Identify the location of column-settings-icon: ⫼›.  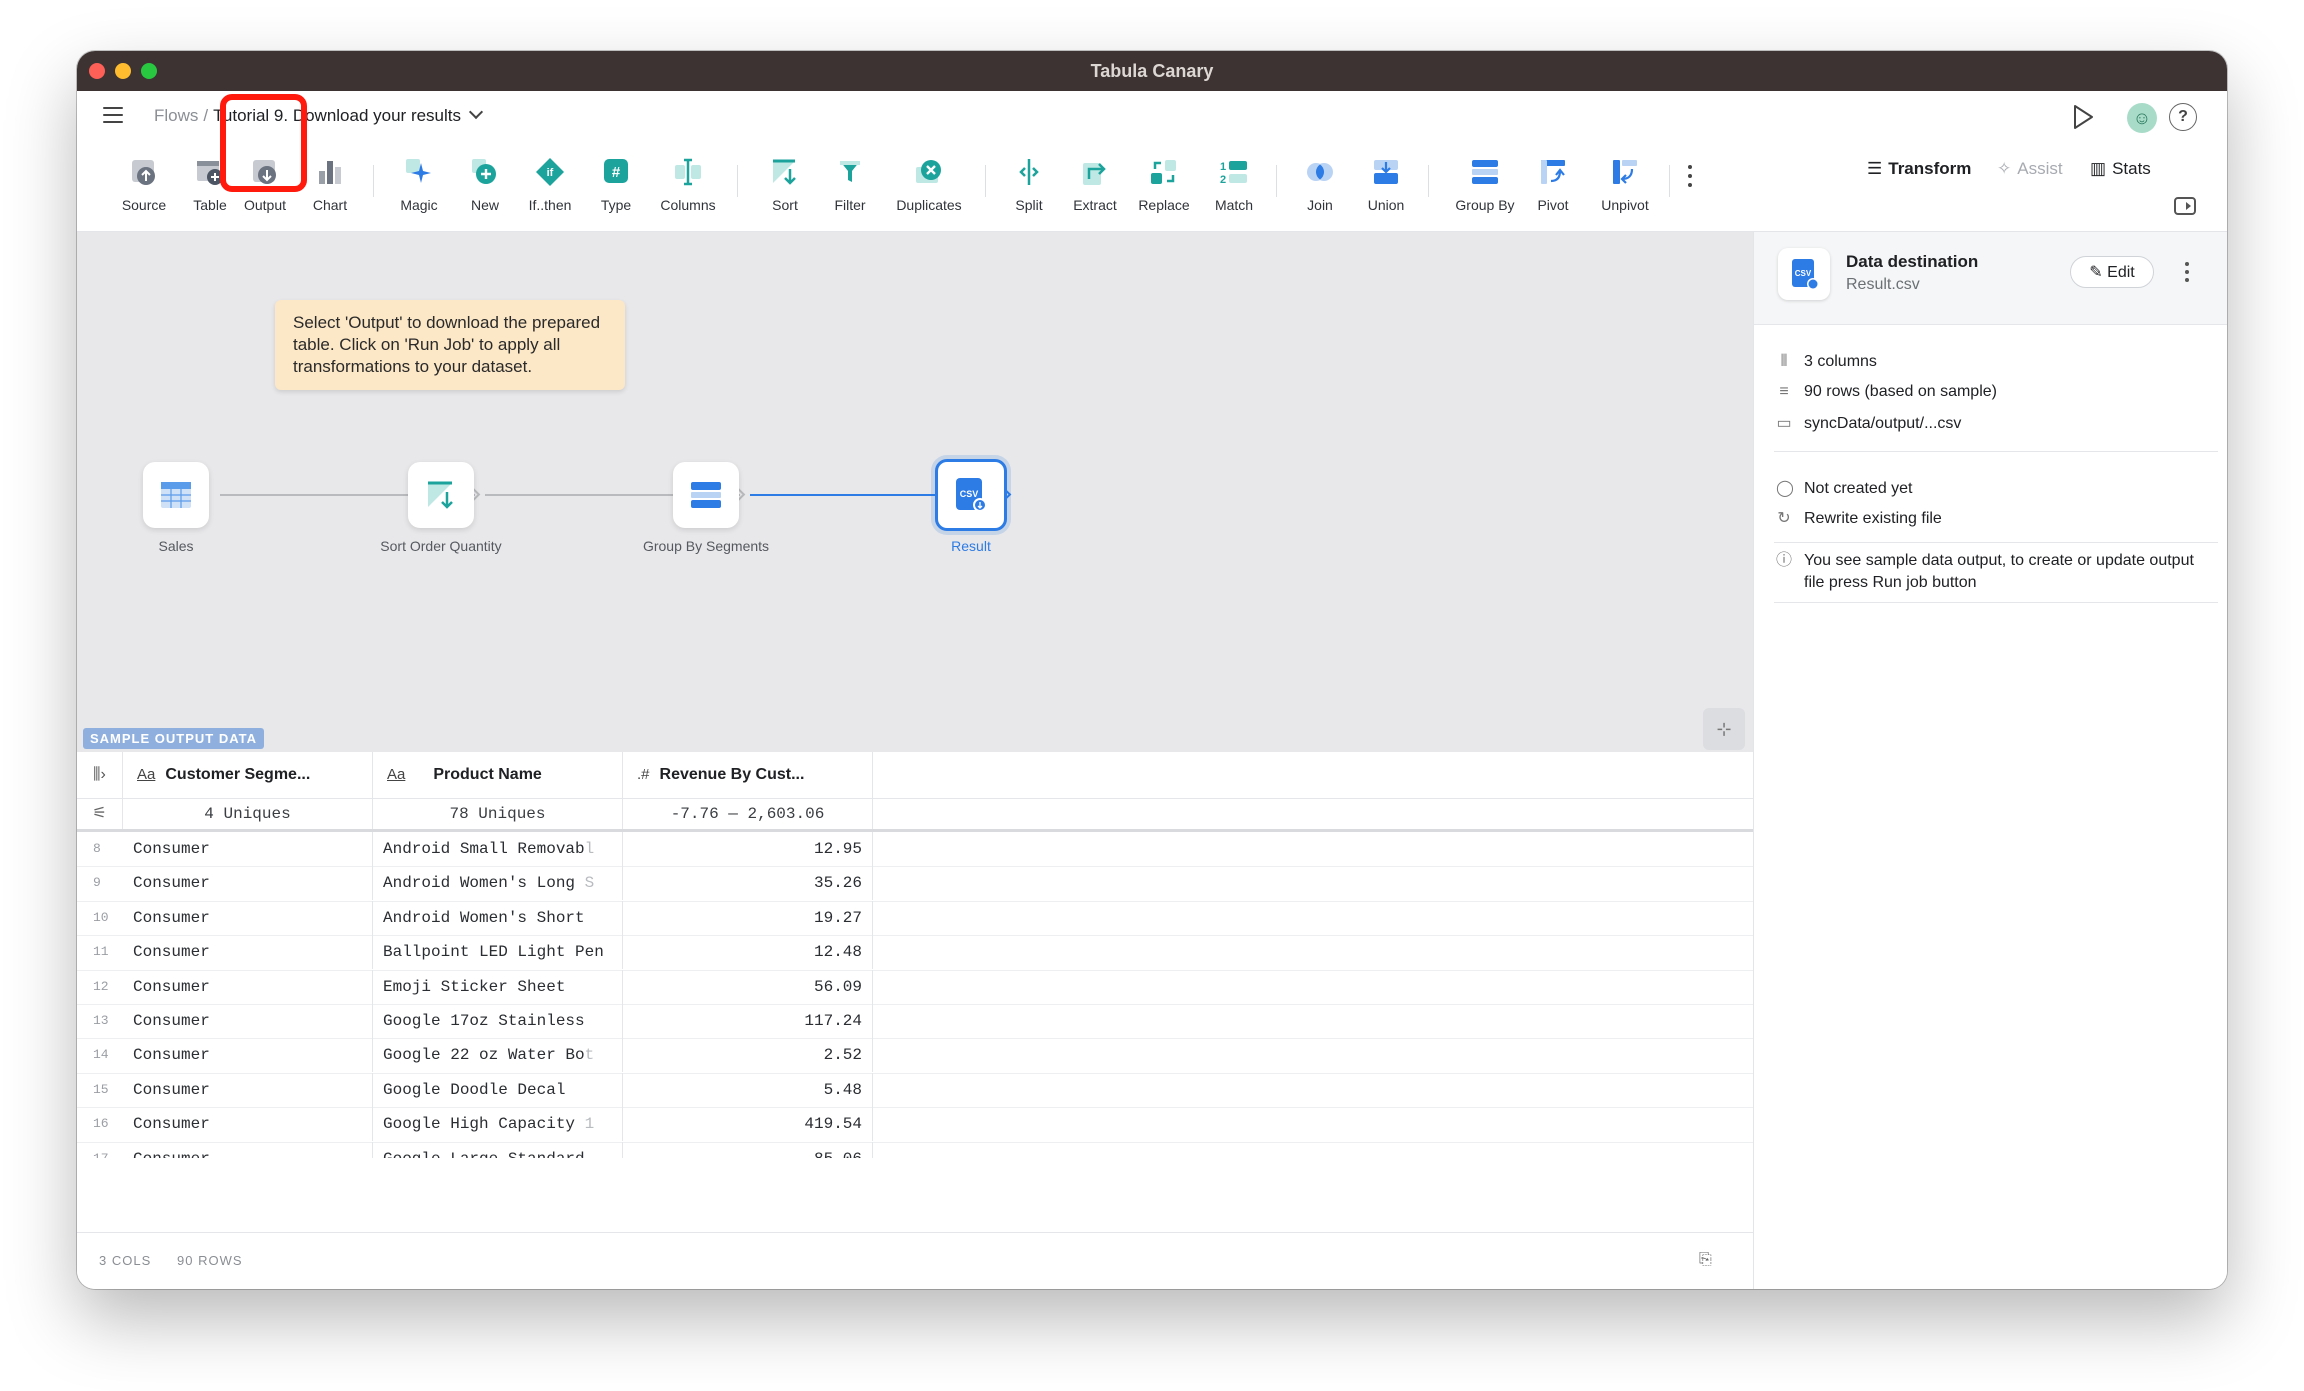
(100, 775).